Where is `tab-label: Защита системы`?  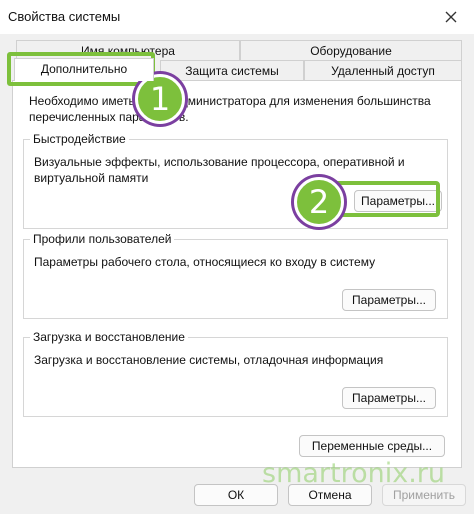 tab-label: Защита системы is located at coordinates (232, 71).